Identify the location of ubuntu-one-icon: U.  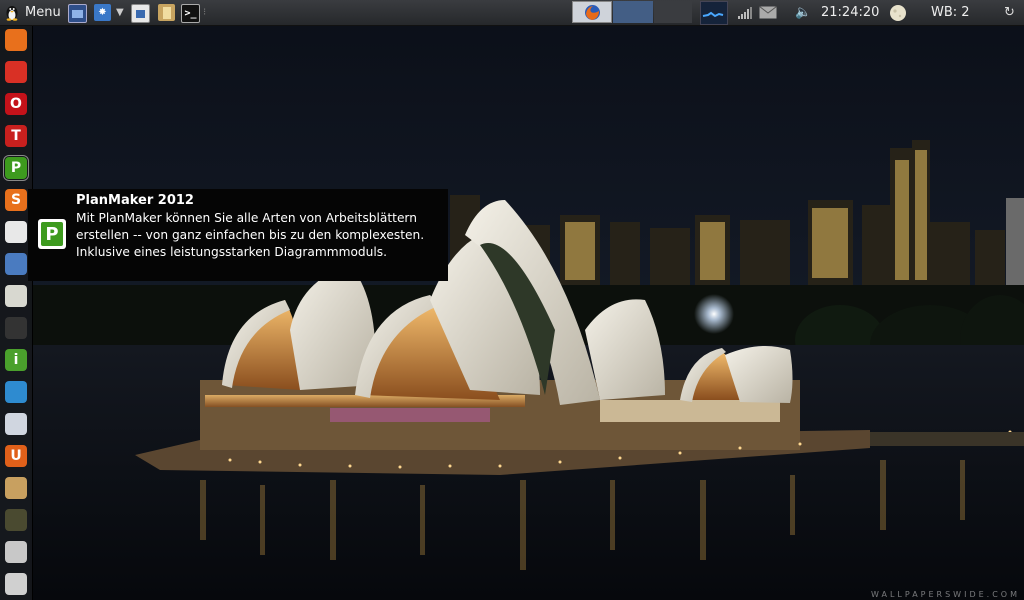
(16, 456).